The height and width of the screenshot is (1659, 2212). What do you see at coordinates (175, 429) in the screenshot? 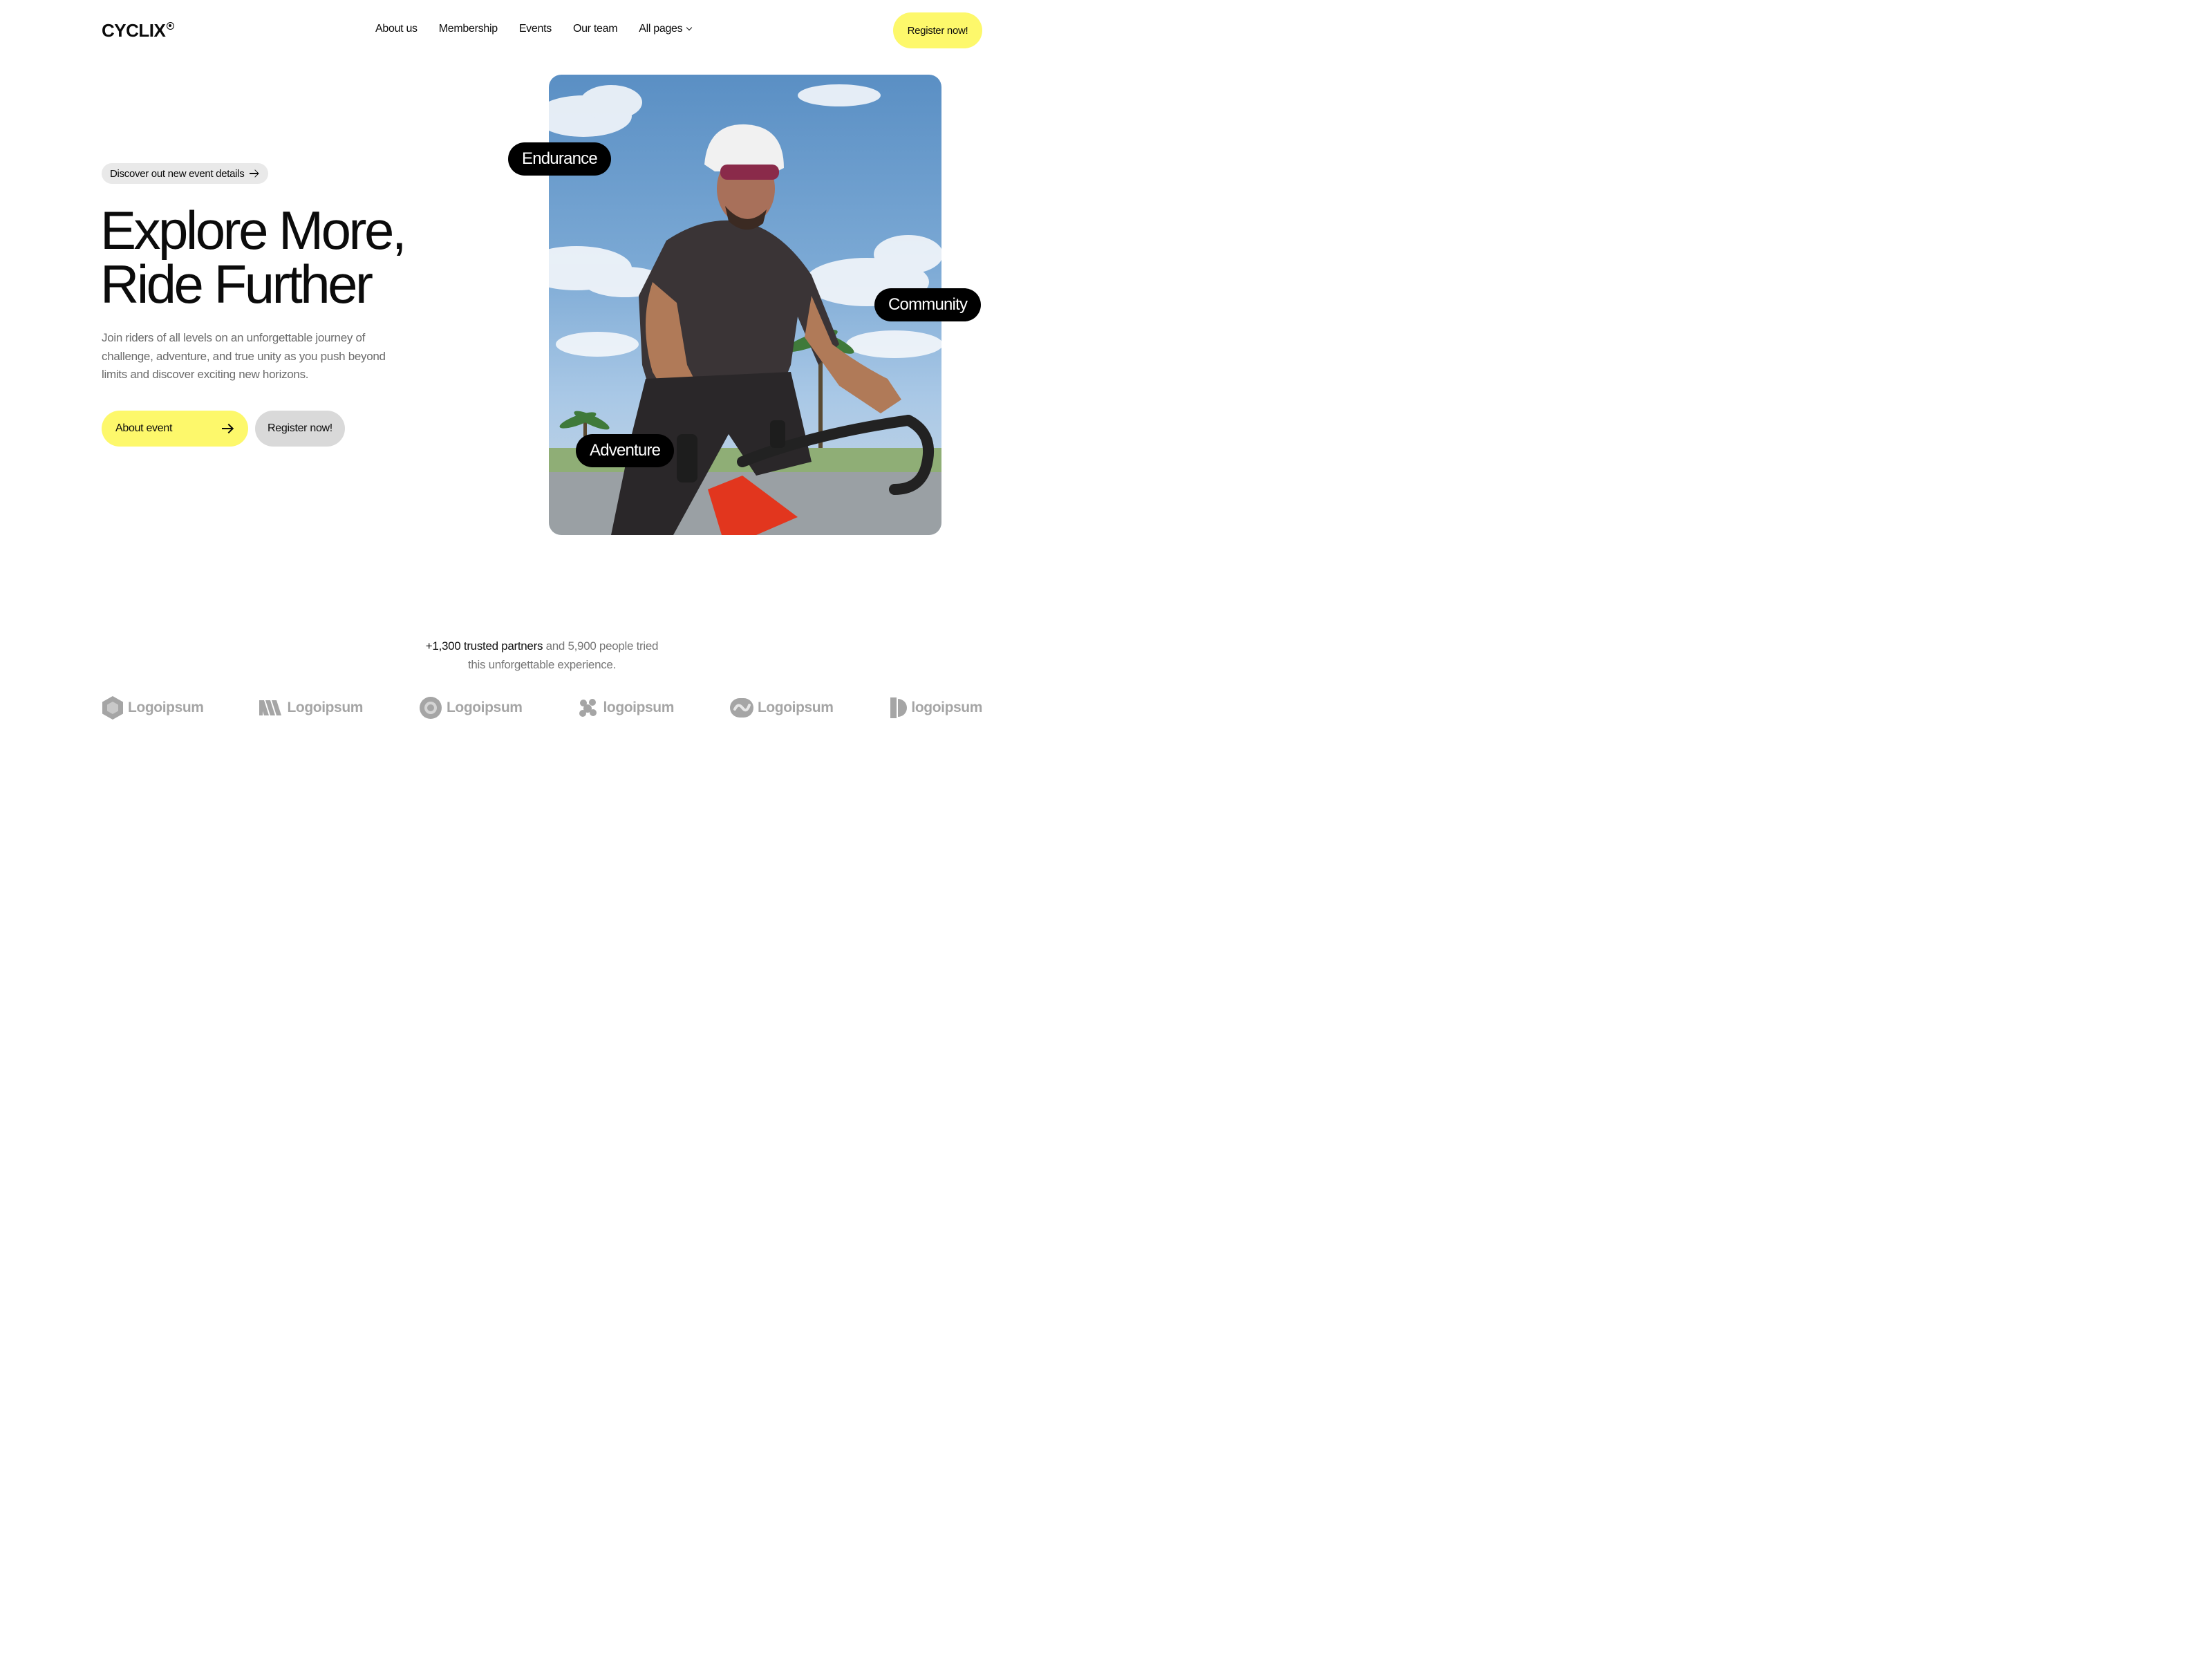
I see `about-event-button: About event` at bounding box center [175, 429].